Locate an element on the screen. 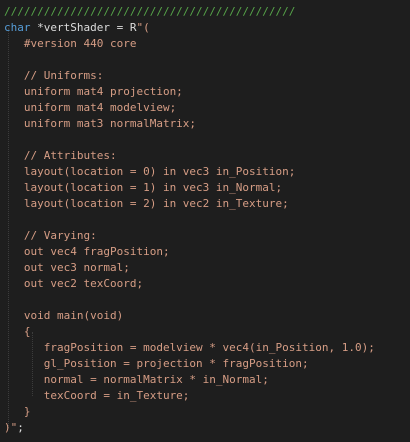 This screenshot has height=442, width=410. code-line: uniform mat3 normalMatrix; is located at coordinates (189, 124).